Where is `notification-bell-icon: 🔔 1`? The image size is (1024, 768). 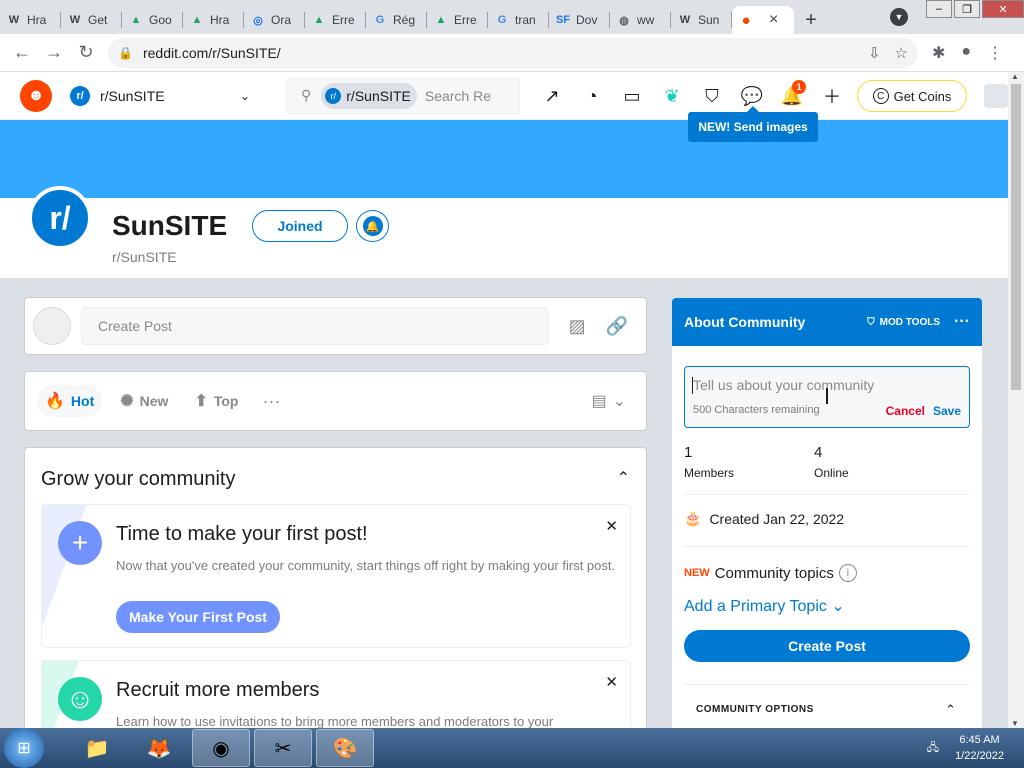 notification-bell-icon: 🔔 1 is located at coordinates (792, 95).